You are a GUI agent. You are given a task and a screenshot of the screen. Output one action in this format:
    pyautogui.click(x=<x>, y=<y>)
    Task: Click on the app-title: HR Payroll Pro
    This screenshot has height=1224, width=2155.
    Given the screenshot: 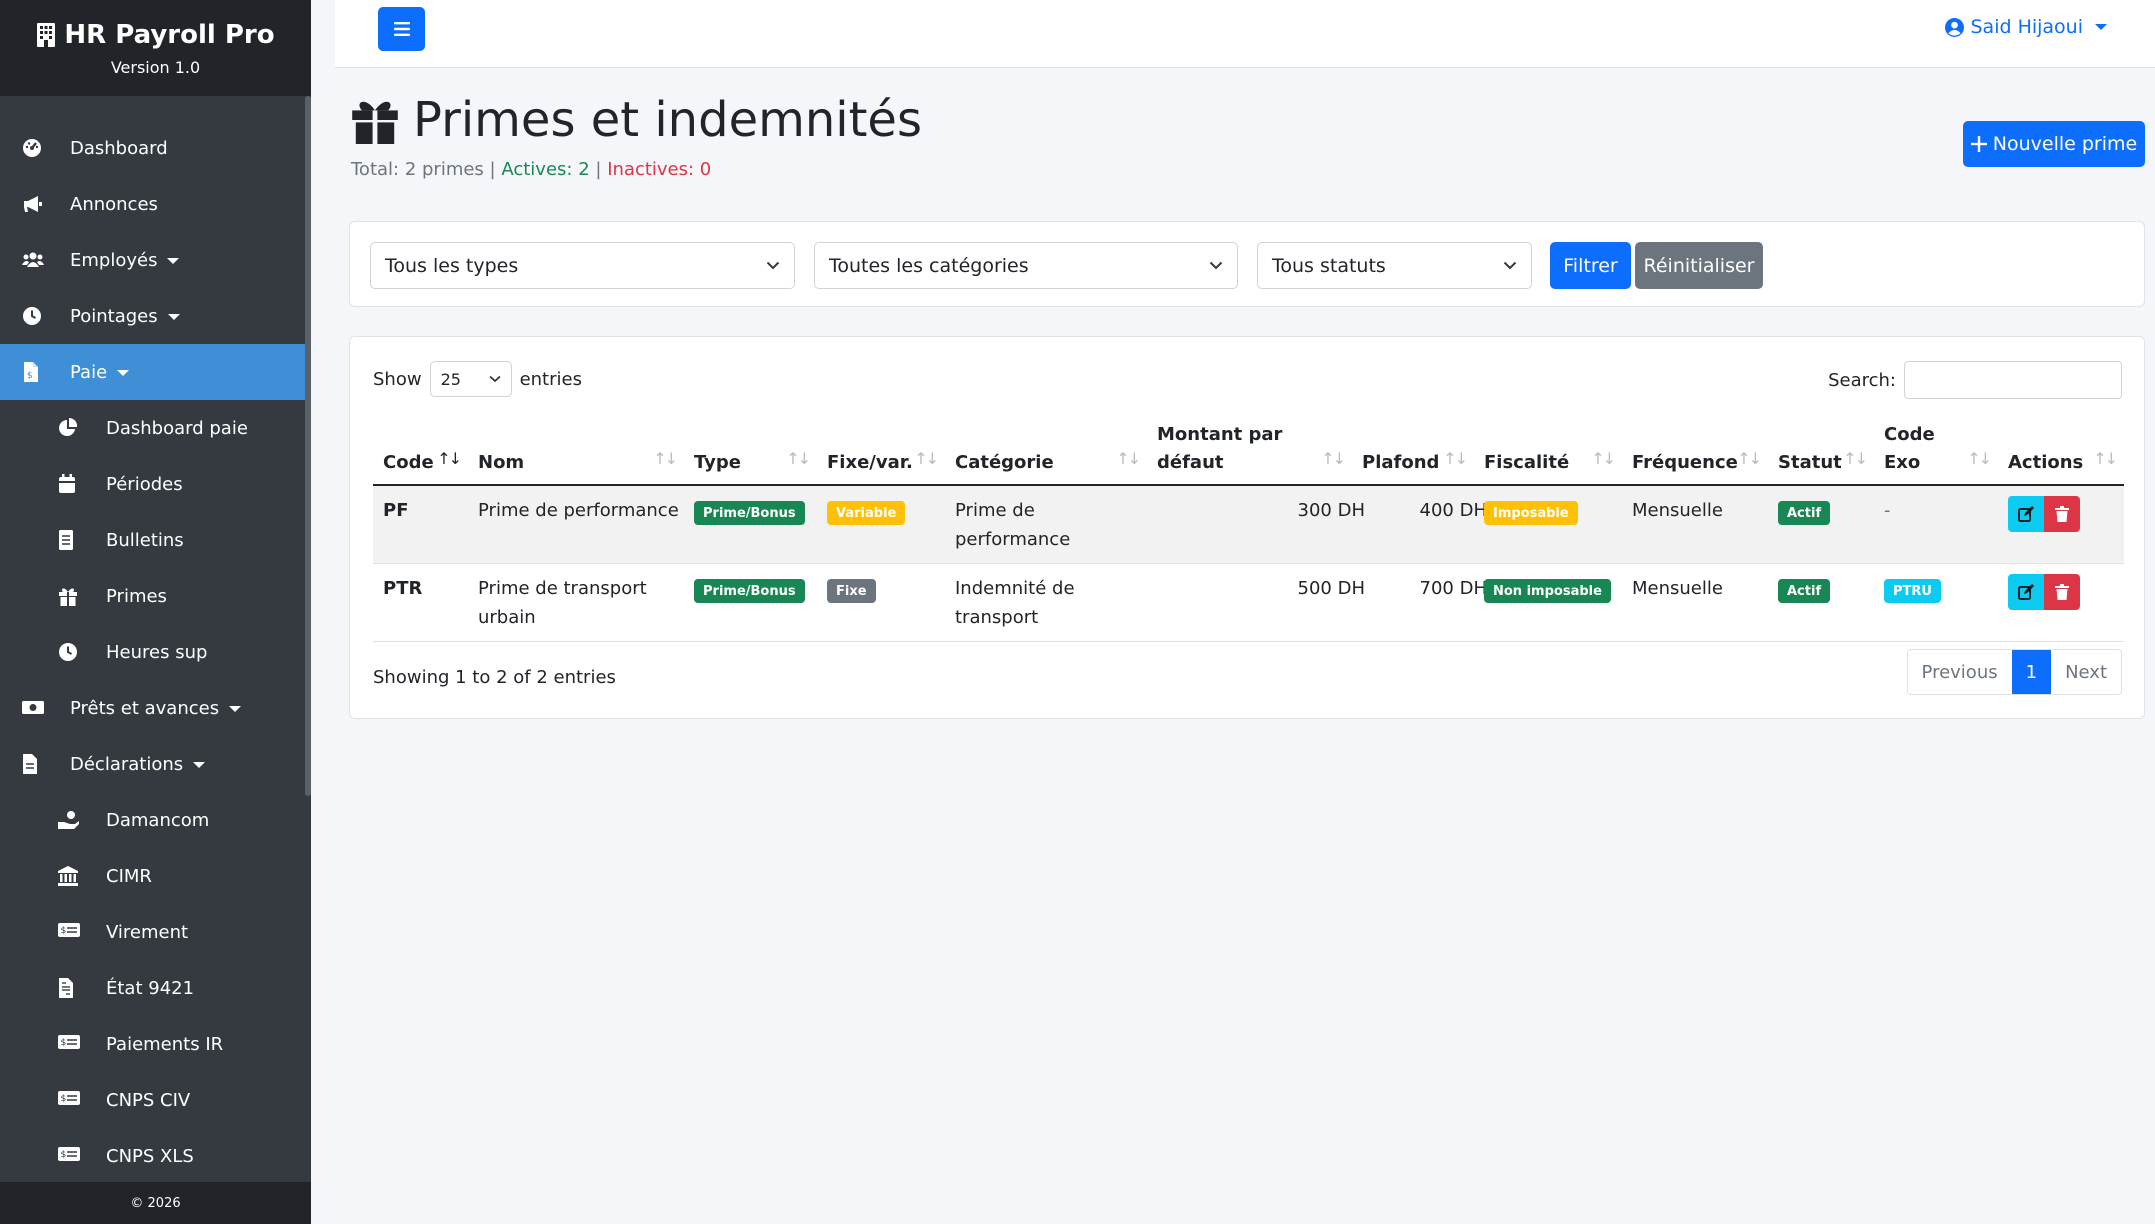 What is the action you would take?
    pyautogui.click(x=169, y=34)
    